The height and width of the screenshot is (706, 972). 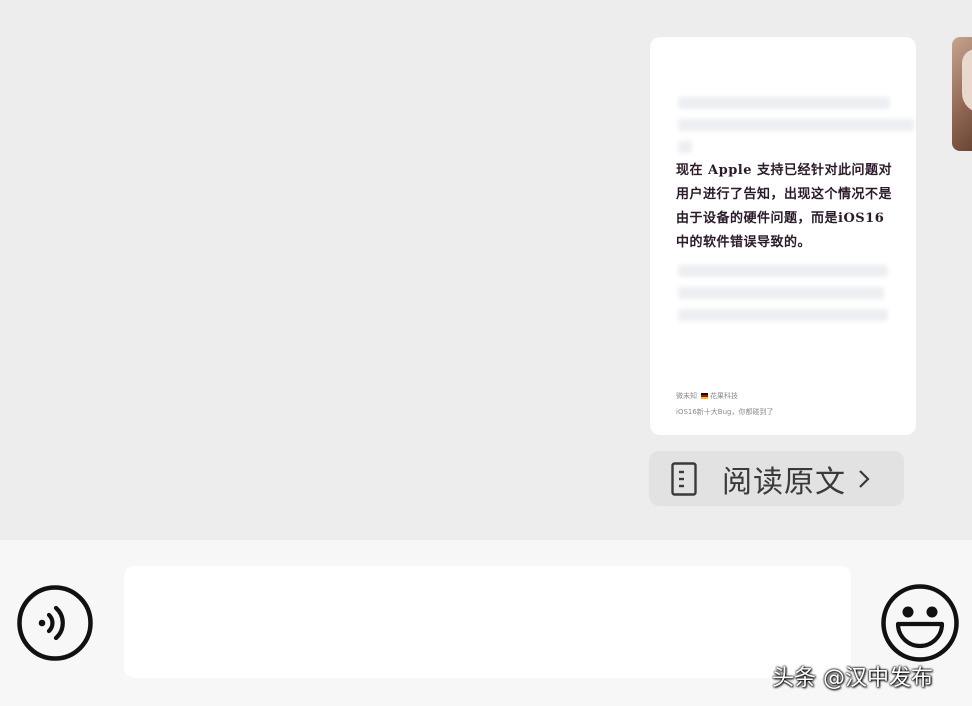 I want to click on document-icon, so click(x=684, y=478).